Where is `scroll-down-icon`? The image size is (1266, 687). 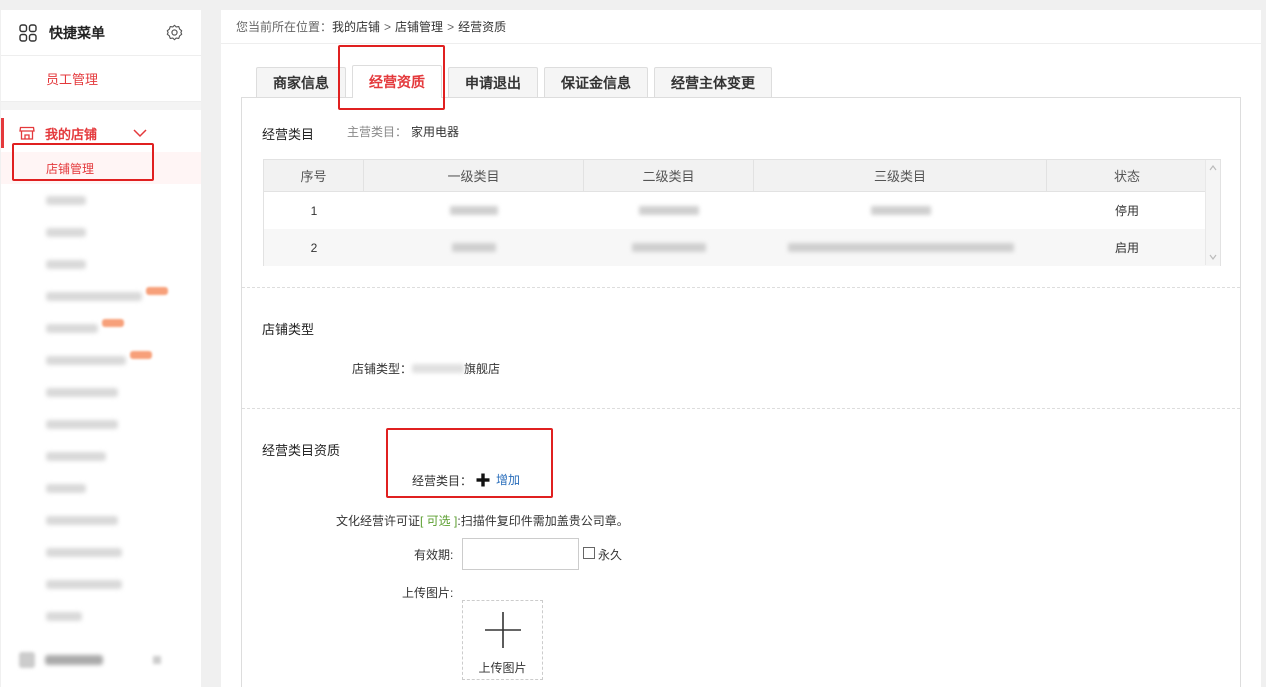 scroll-down-icon is located at coordinates (1213, 257).